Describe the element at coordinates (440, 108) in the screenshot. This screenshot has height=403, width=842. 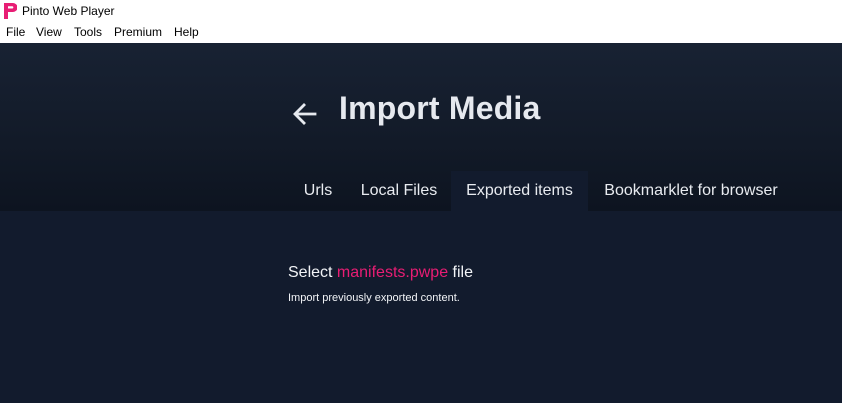
I see `page-title: Import Media` at that location.